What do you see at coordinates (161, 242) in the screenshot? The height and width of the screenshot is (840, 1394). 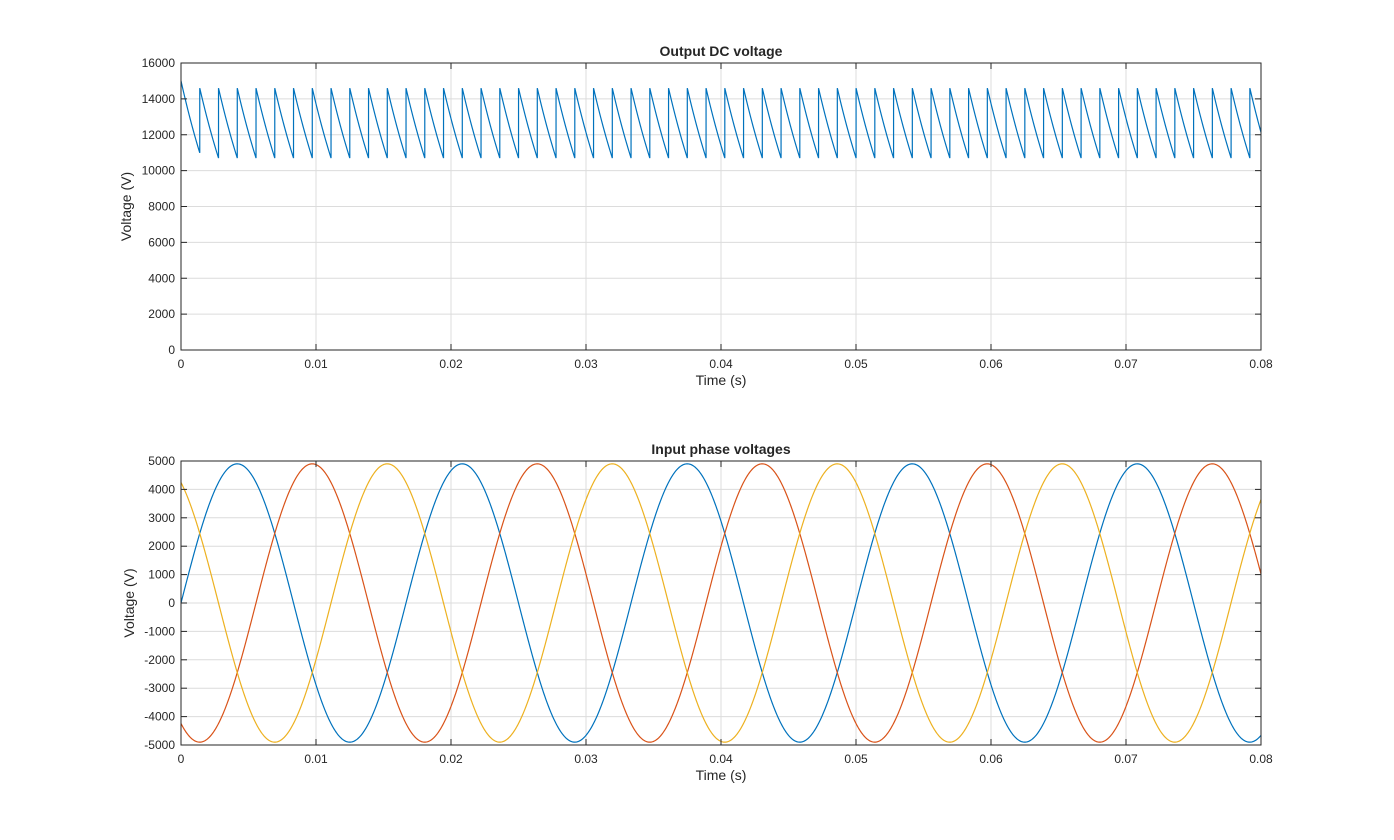 I see `y-tick-label: 6000` at bounding box center [161, 242].